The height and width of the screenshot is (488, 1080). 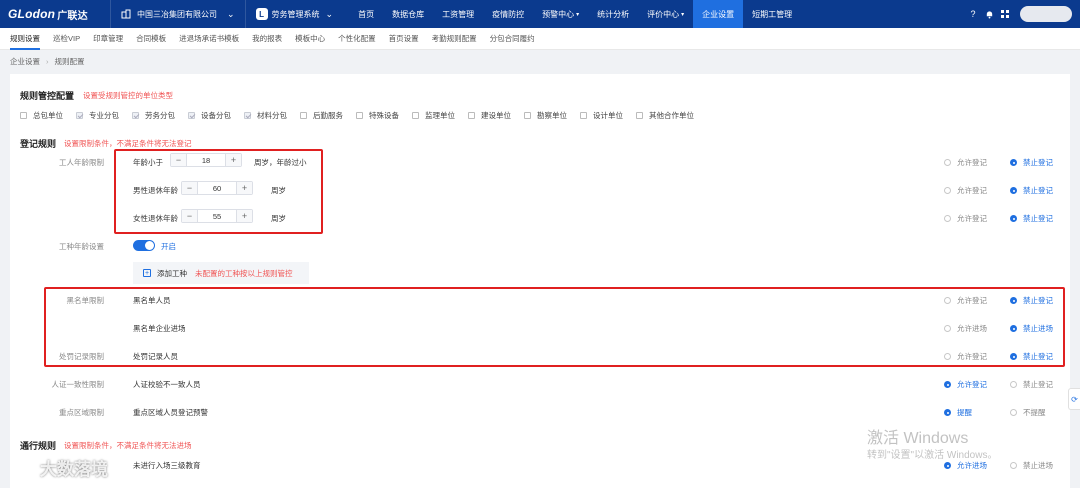 I want to click on age-min-allow-radio: 允许登记, so click(x=965, y=162).